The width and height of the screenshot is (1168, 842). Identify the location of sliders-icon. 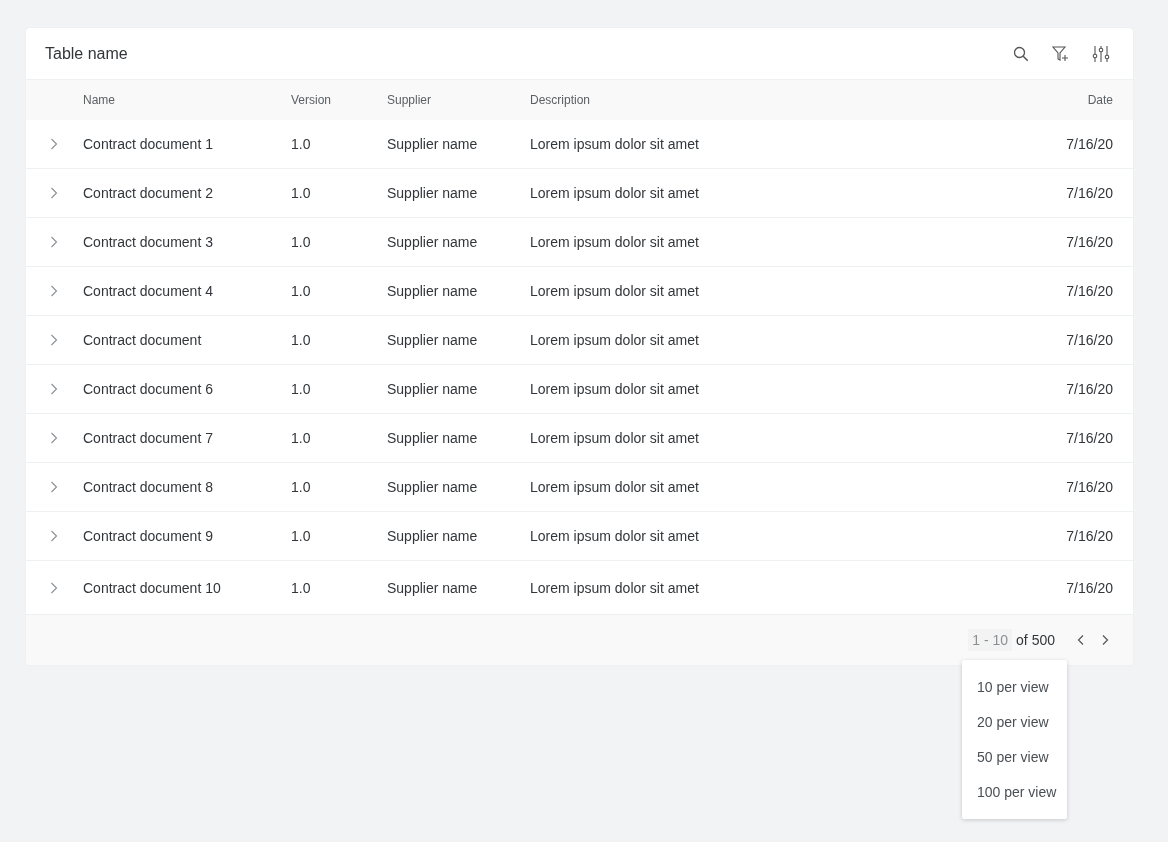
(1101, 53).